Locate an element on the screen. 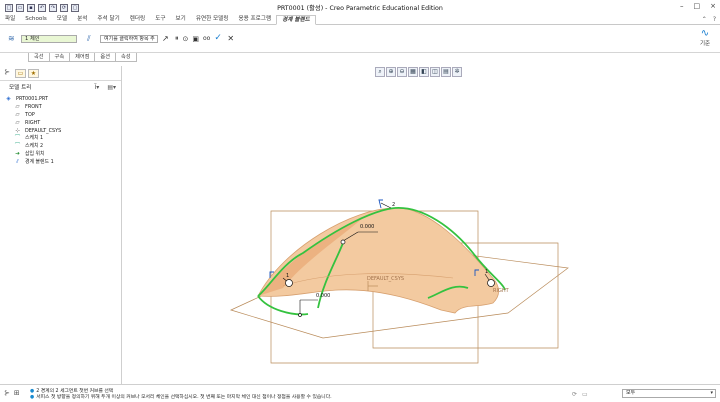  regenerate-icon: ⟳ is located at coordinates (64, 7).